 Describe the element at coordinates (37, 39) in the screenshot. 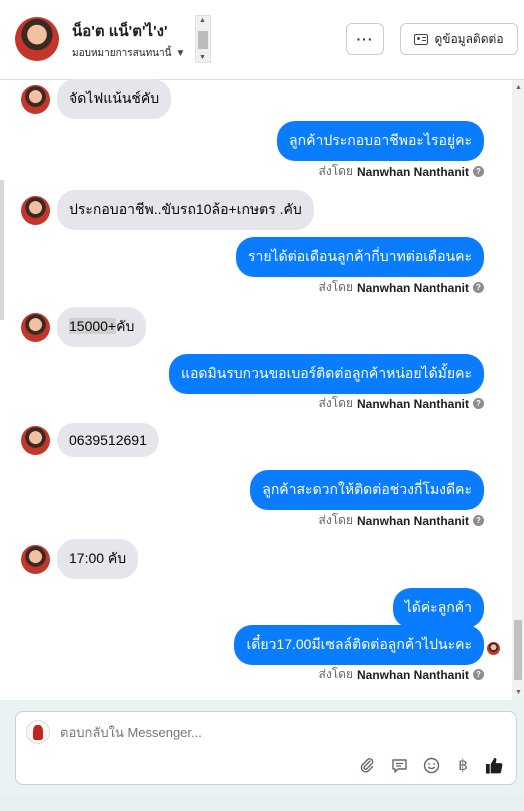

I see `contact-avatar` at that location.